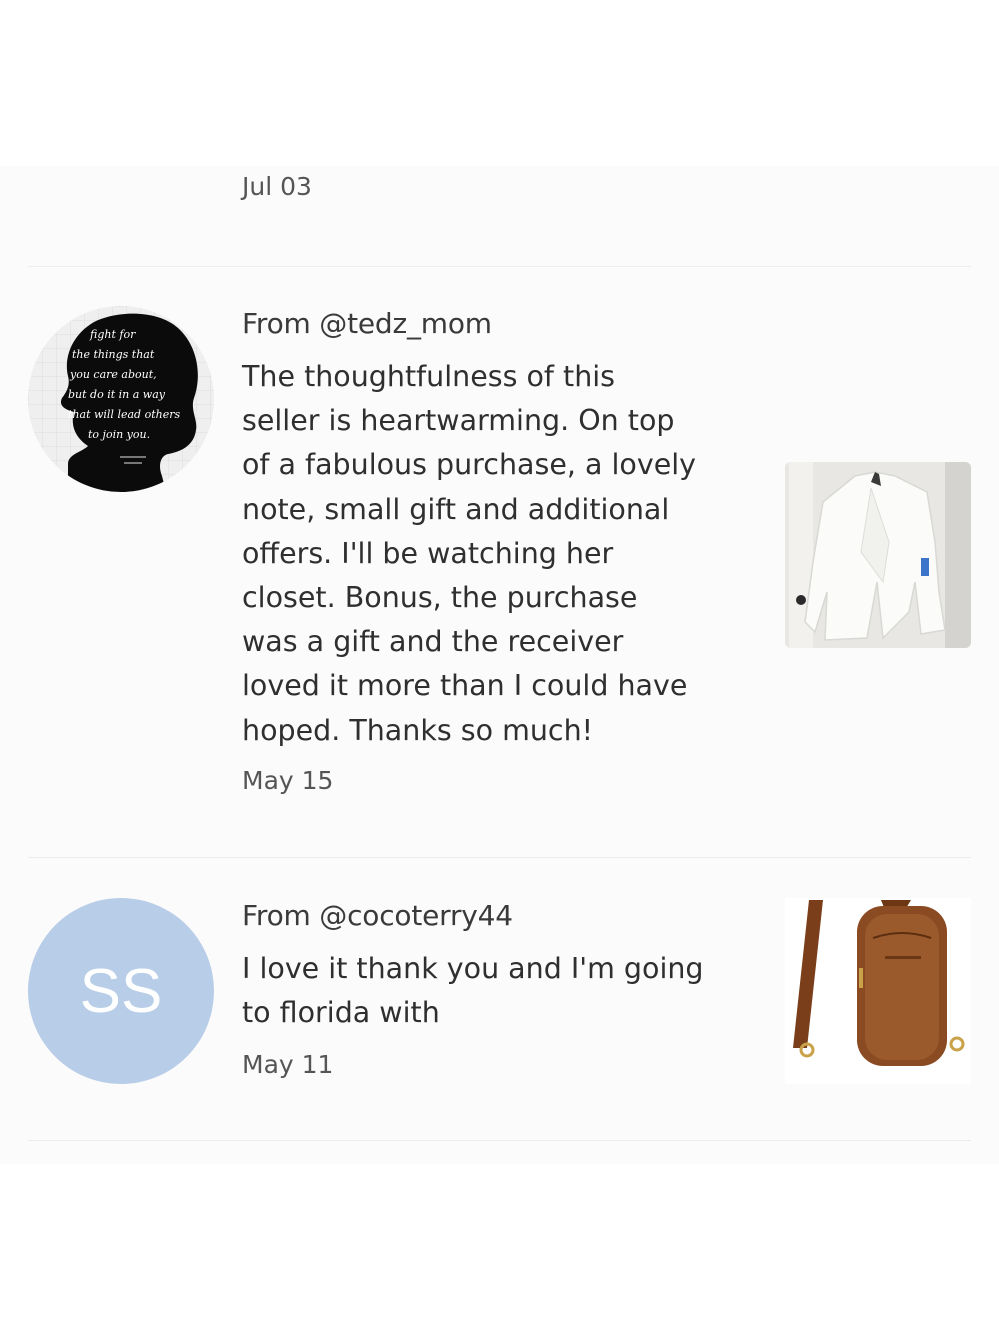  Describe the element at coordinates (418, 730) in the screenshot. I see `review-text-line: hoped. Thanks so much!` at that location.